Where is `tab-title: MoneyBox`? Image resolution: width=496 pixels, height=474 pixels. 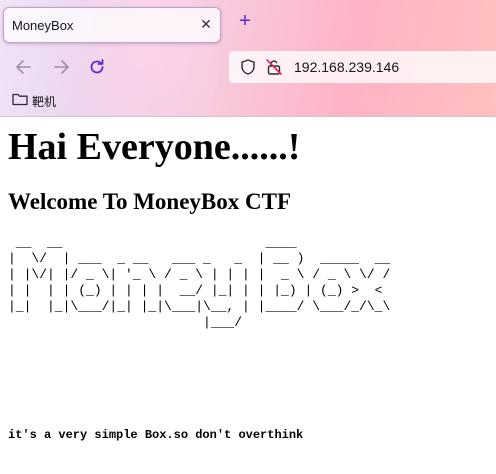
tab-title: MoneyBox is located at coordinates (43, 25).